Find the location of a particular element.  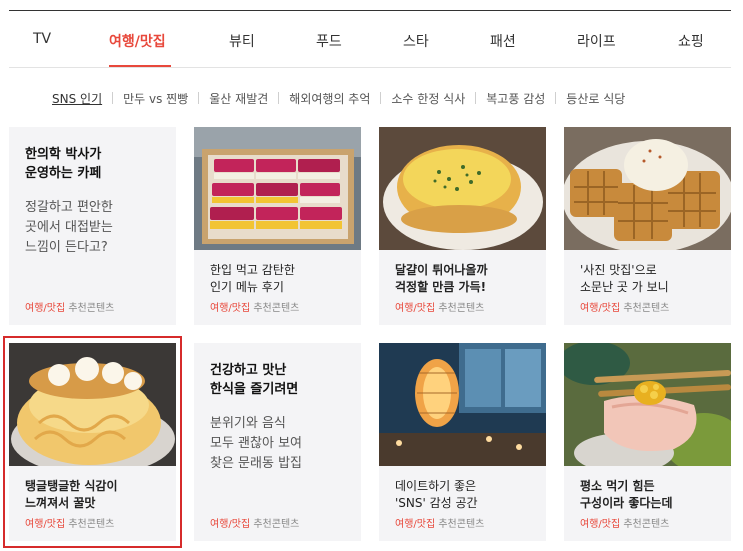

subnav-item-sns: SNS 인기 is located at coordinates (77, 98).